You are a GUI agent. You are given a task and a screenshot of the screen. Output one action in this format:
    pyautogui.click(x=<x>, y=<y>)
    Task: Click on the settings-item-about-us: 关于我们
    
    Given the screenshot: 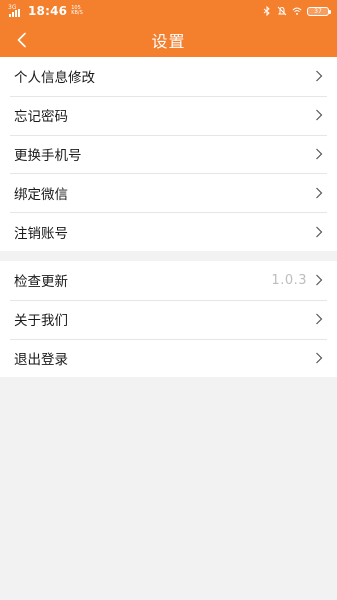 What is the action you would take?
    pyautogui.click(x=168, y=319)
    